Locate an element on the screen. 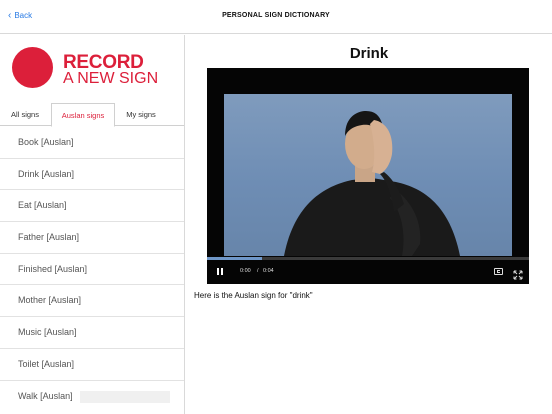 The height and width of the screenshot is (414, 552). video-controls: 0:00 / 0:04 is located at coordinates (368, 272).